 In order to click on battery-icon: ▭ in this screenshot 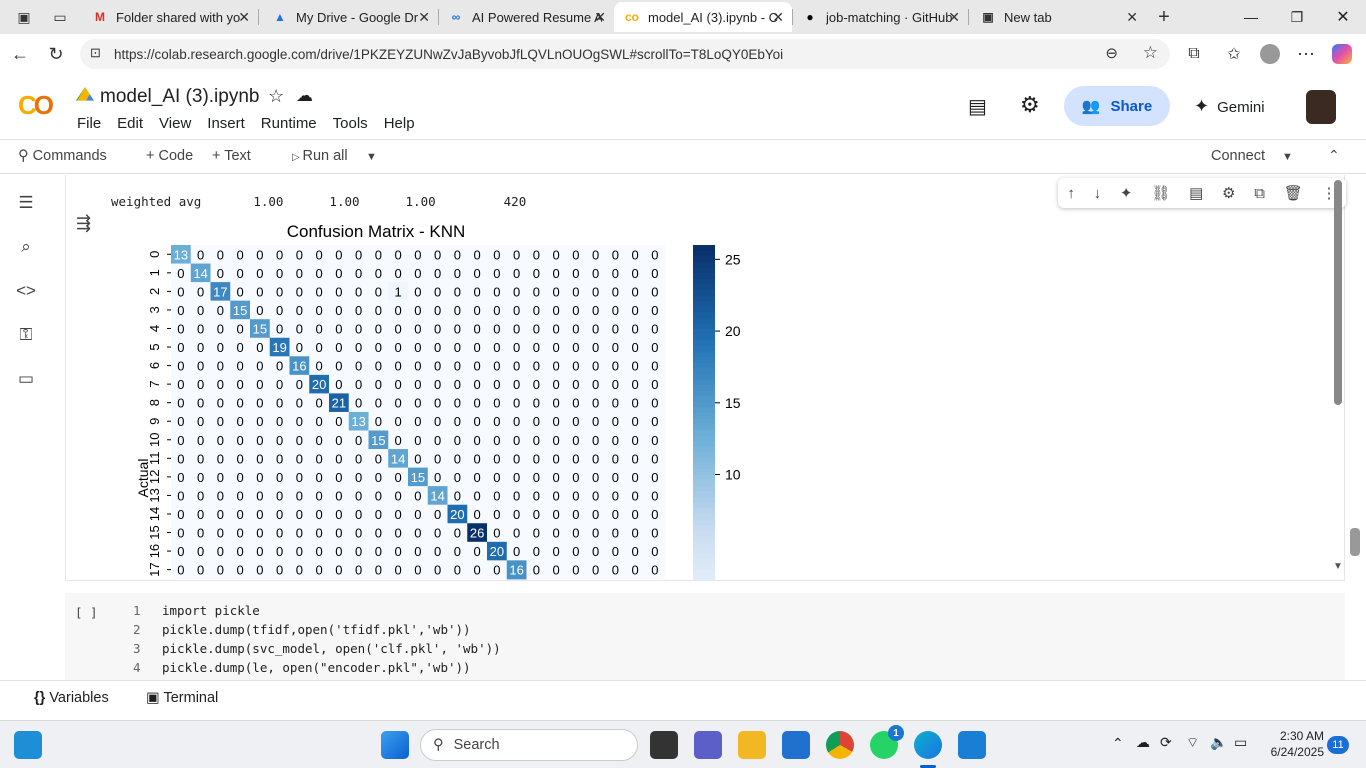, I will do `click(1240, 742)`.